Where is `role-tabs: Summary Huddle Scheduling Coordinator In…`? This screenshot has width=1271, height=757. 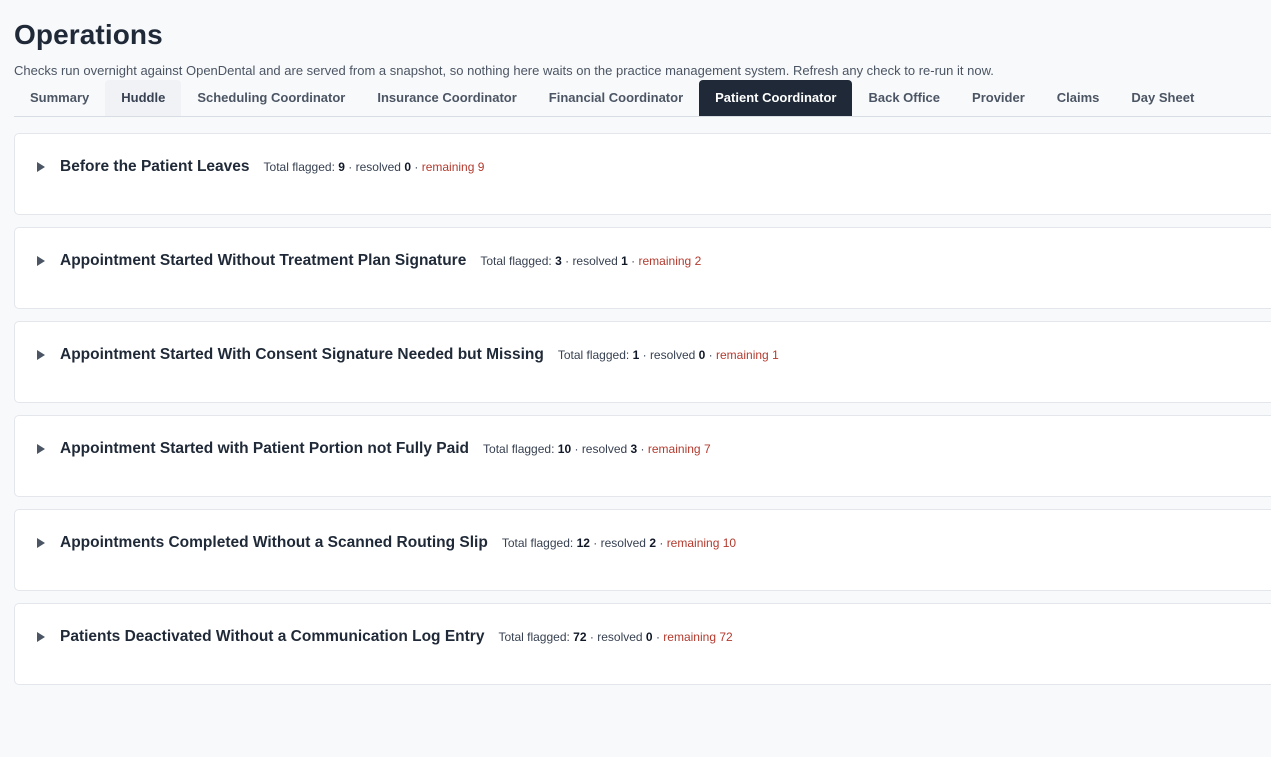 role-tabs: Summary Huddle Scheduling Coordinator In… is located at coordinates (642, 98).